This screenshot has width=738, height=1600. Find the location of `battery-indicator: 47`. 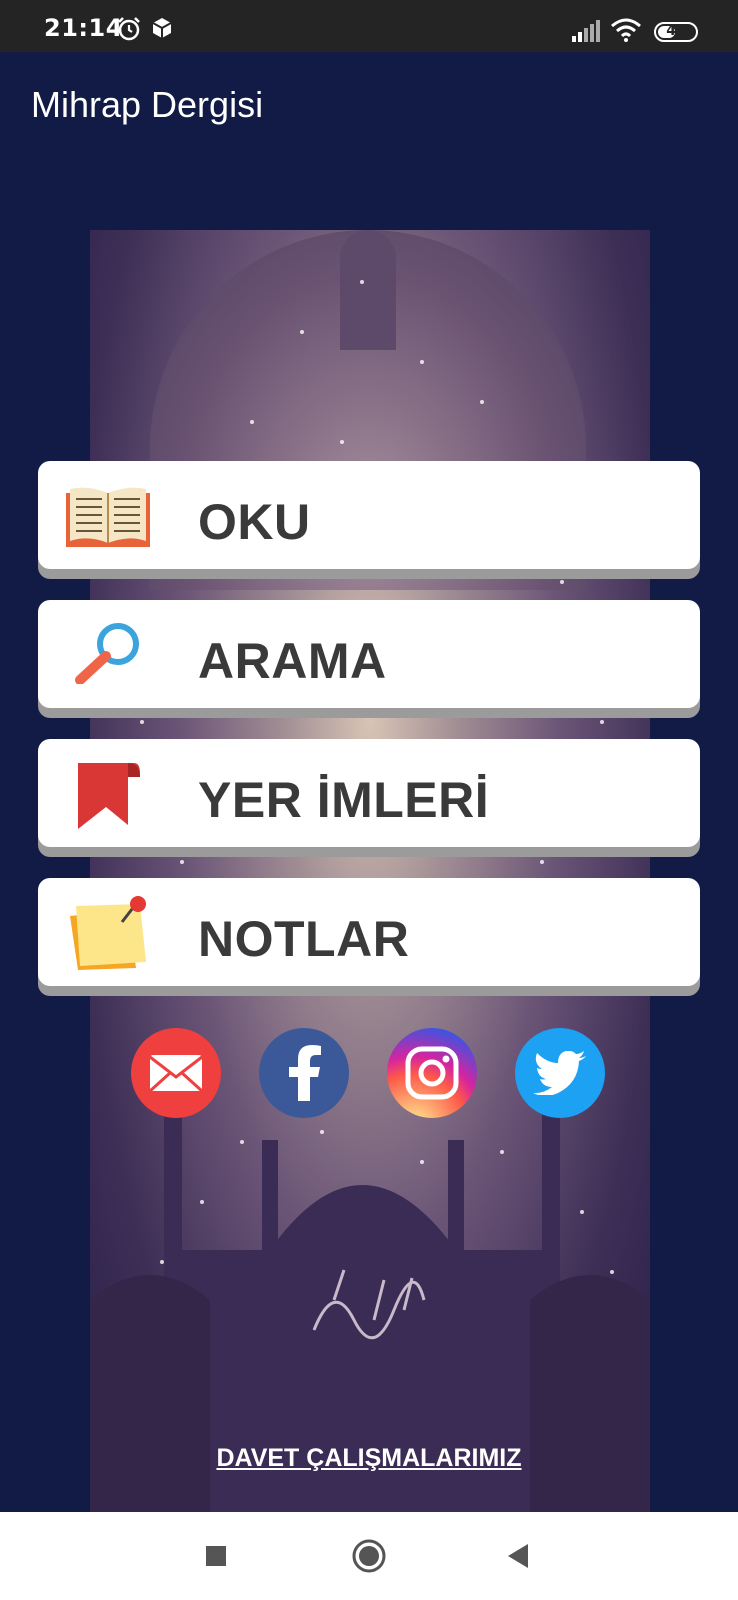

battery-indicator: 47 is located at coordinates (676, 32).